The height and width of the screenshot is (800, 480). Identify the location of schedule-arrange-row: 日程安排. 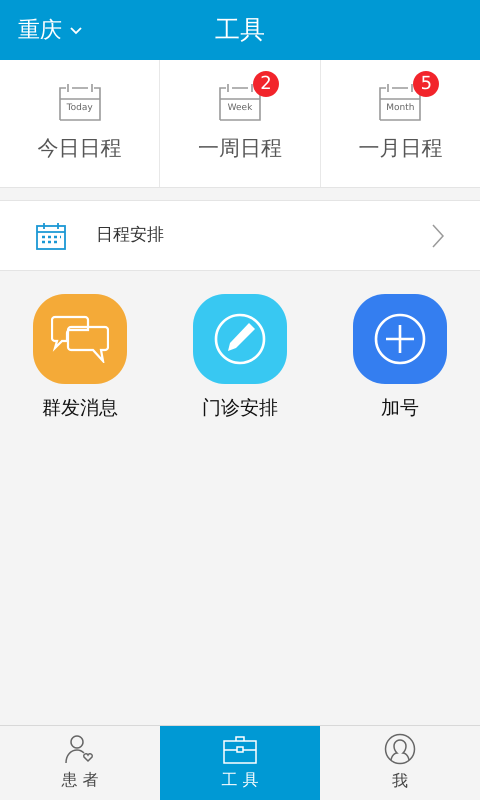
(240, 235).